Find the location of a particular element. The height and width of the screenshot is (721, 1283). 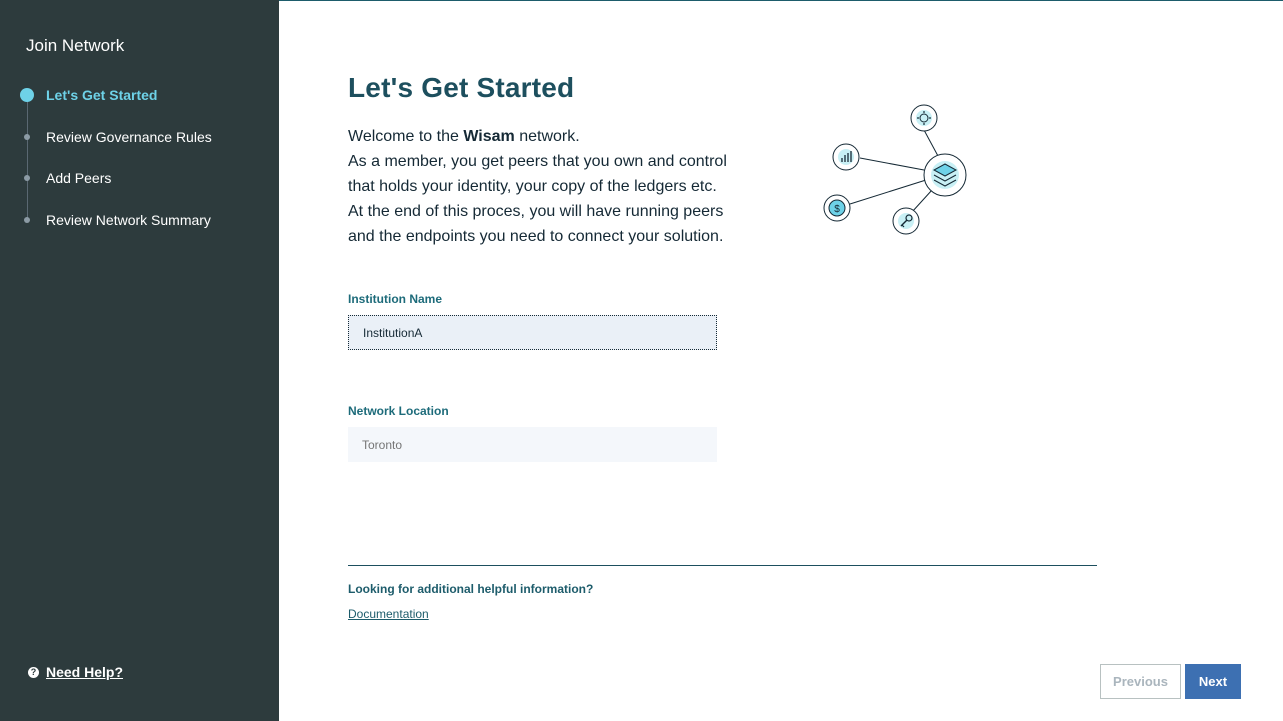

need-help-link: Need Help? is located at coordinates (84, 672).